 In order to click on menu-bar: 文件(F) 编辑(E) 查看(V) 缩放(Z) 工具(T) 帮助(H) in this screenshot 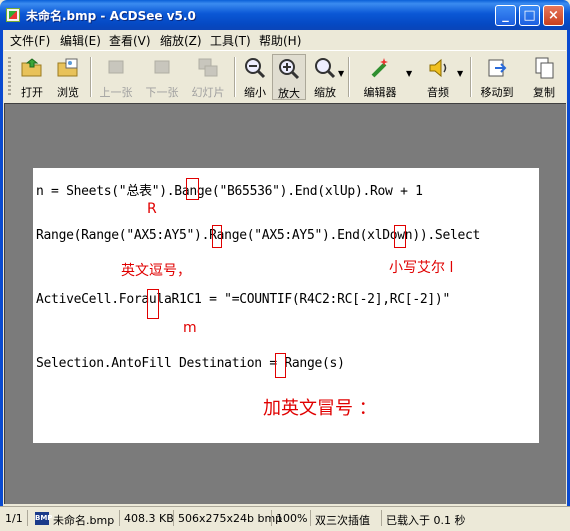, I will do `click(285, 39)`.